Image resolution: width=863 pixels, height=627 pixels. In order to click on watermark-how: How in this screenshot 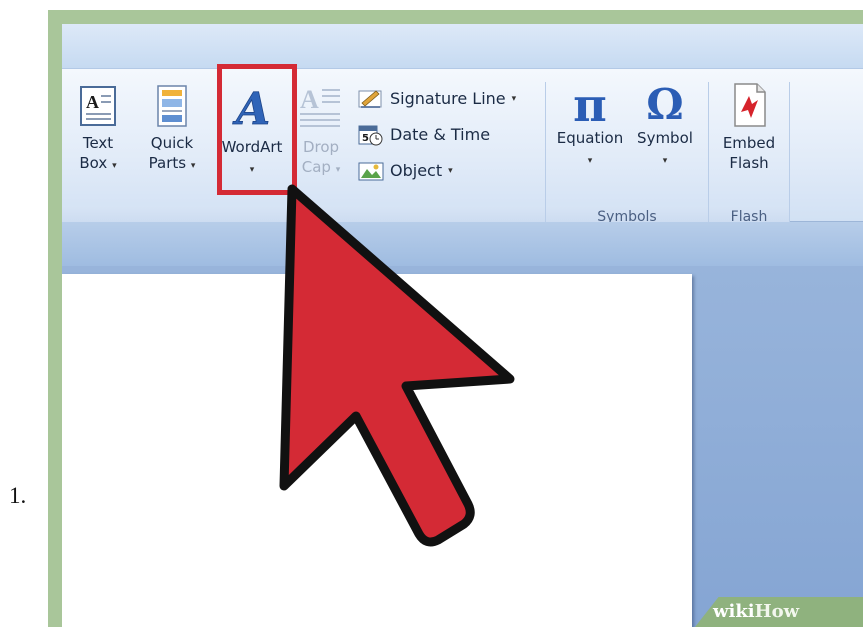, I will do `click(777, 611)`.